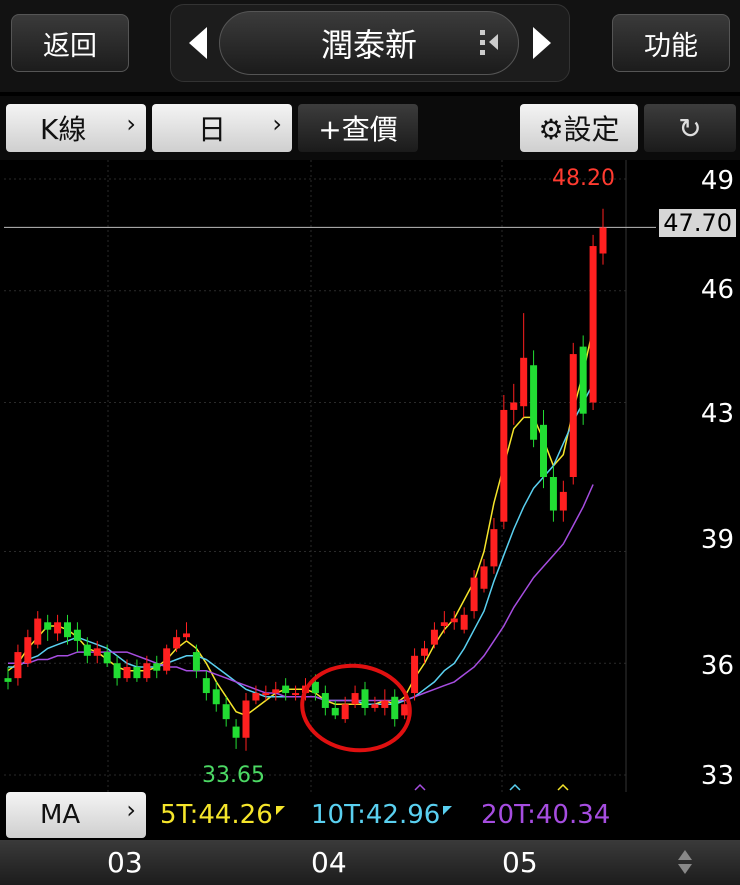 This screenshot has width=740, height=885. Describe the element at coordinates (60, 815) in the screenshot. I see `indicator-label: MA` at that location.